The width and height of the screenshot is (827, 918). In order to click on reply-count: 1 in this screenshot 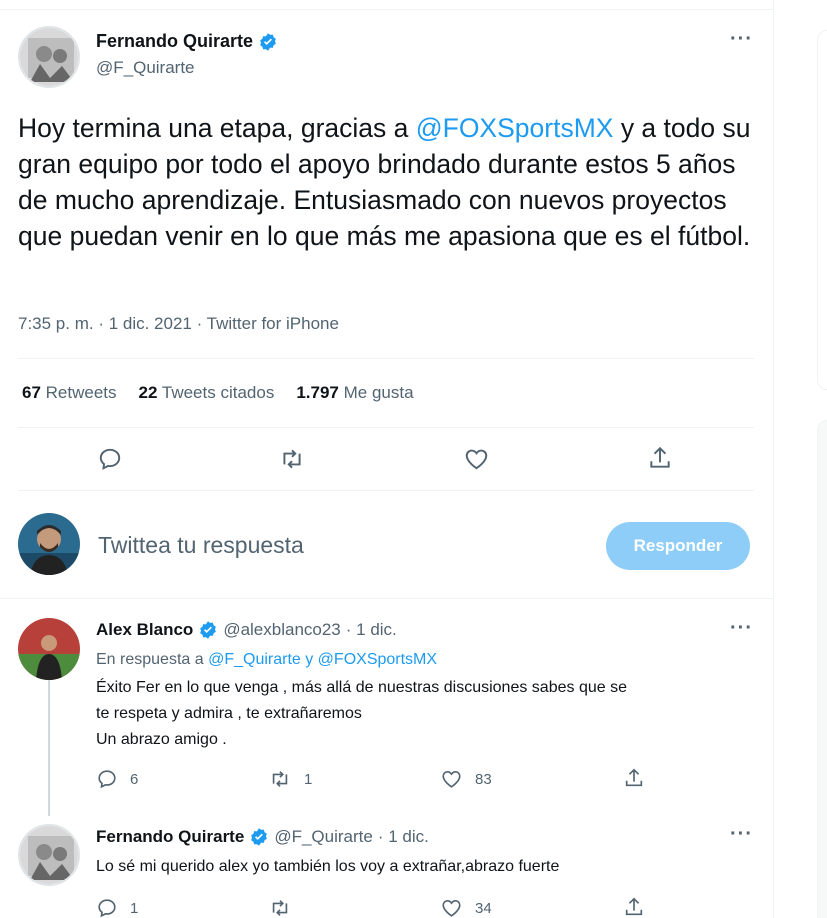, I will do `click(134, 908)`.